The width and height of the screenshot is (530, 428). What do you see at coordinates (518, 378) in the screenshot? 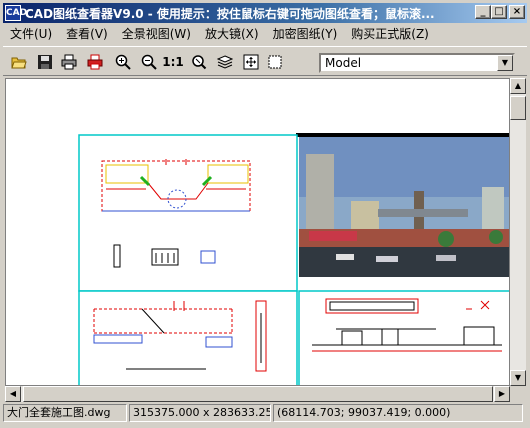
I see `scroll-down-button: ▼` at bounding box center [518, 378].